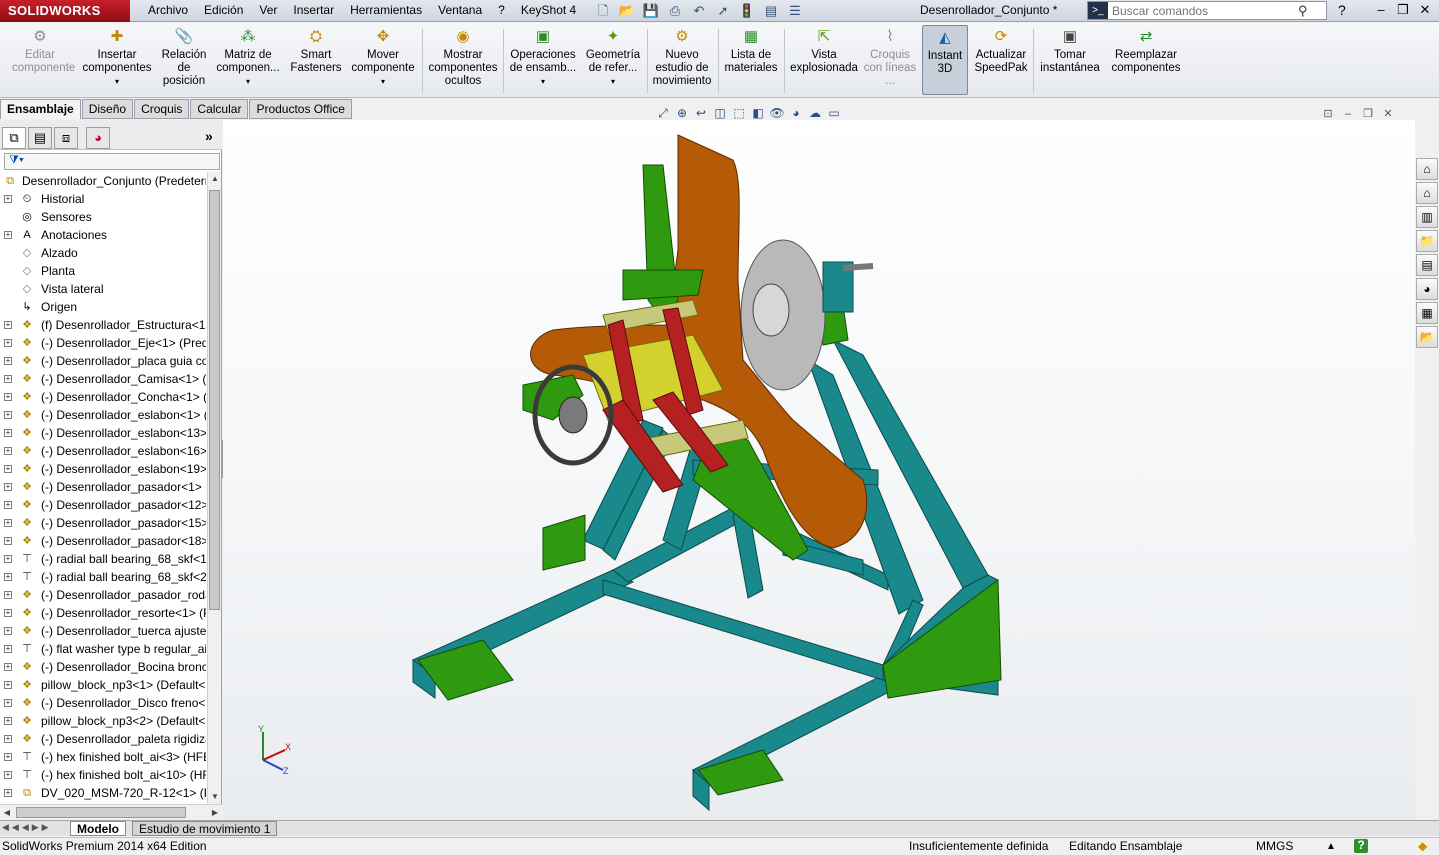 Image resolution: width=1439 pixels, height=855 pixels. What do you see at coordinates (1403, 10) in the screenshot?
I see `restore-icon: ❐` at bounding box center [1403, 10].